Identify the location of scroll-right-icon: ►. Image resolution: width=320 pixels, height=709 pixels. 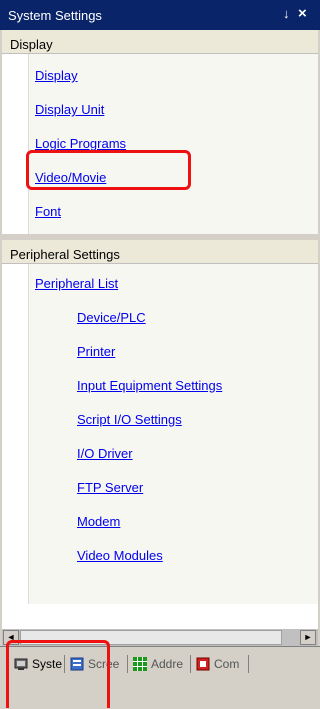
(308, 637).